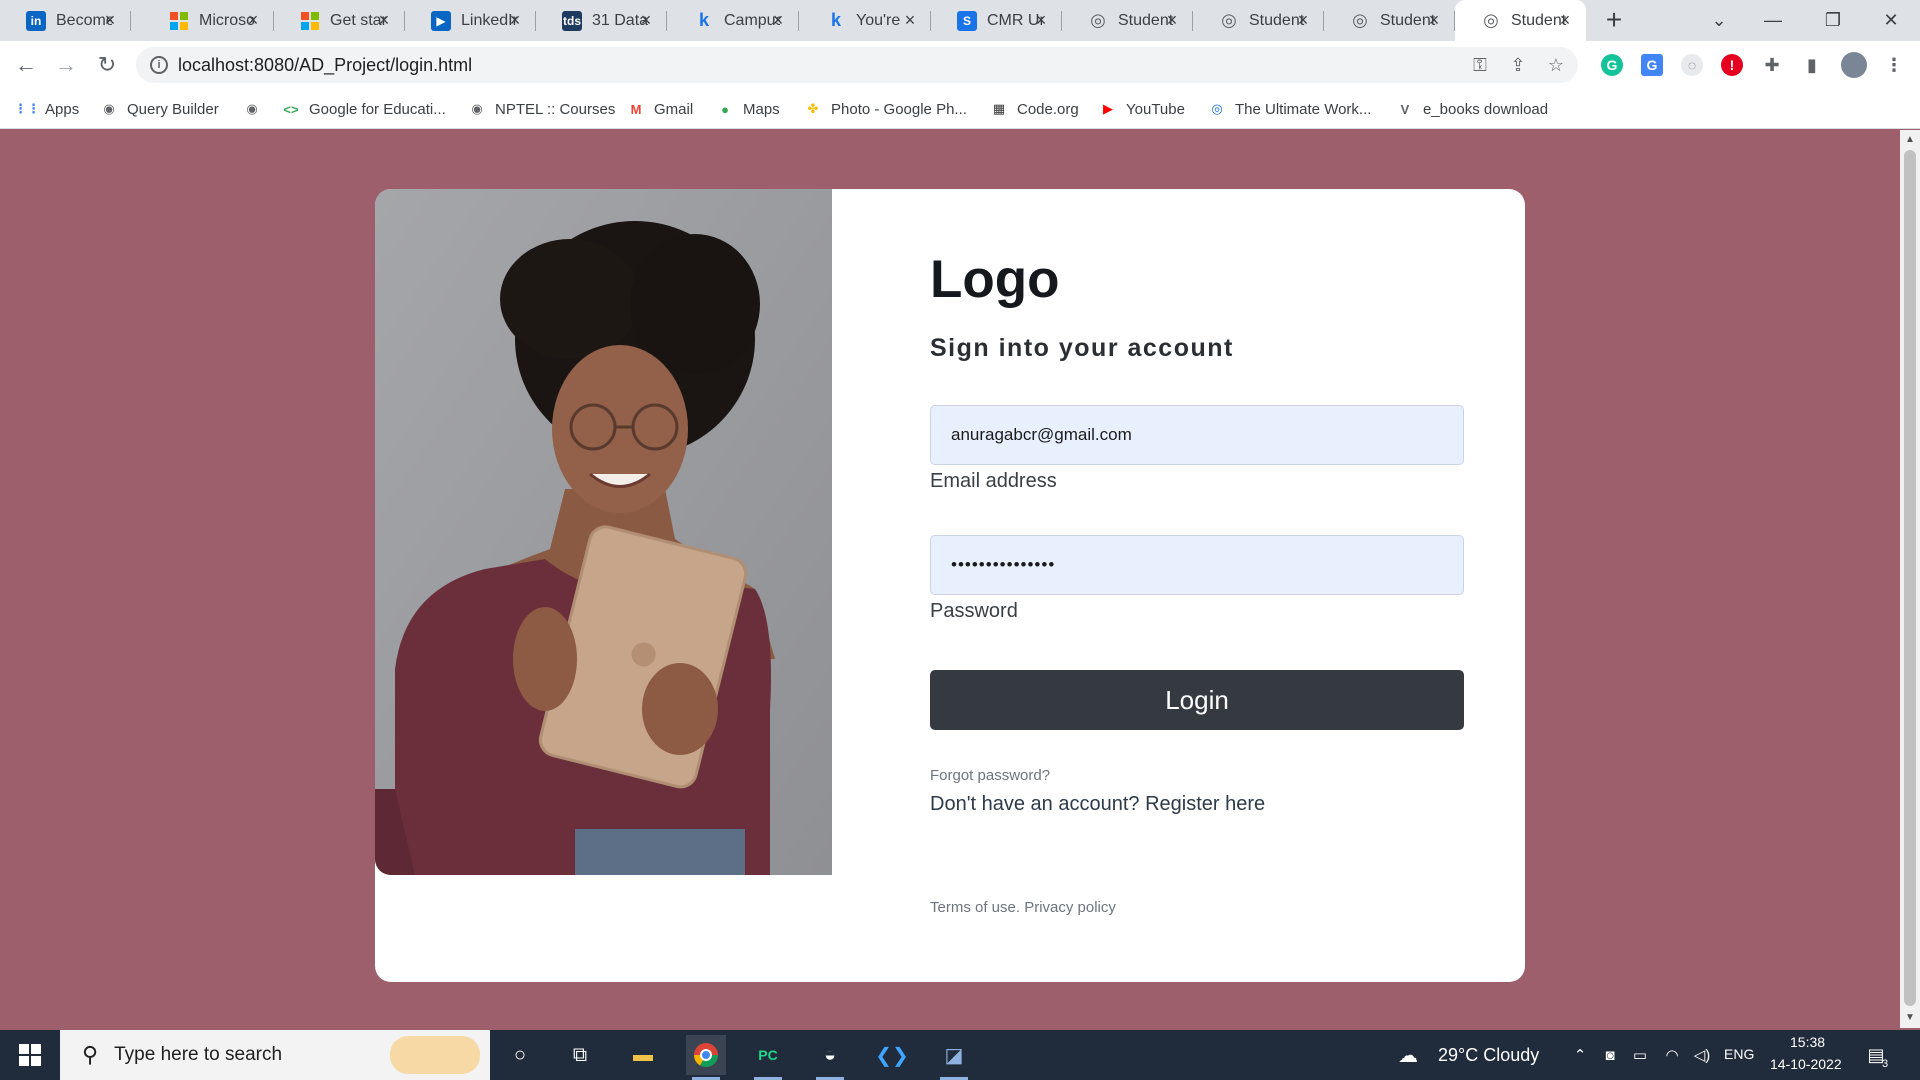 Image resolution: width=1920 pixels, height=1080 pixels. I want to click on weather-text: 29°C Cloudy, so click(1488, 1055).